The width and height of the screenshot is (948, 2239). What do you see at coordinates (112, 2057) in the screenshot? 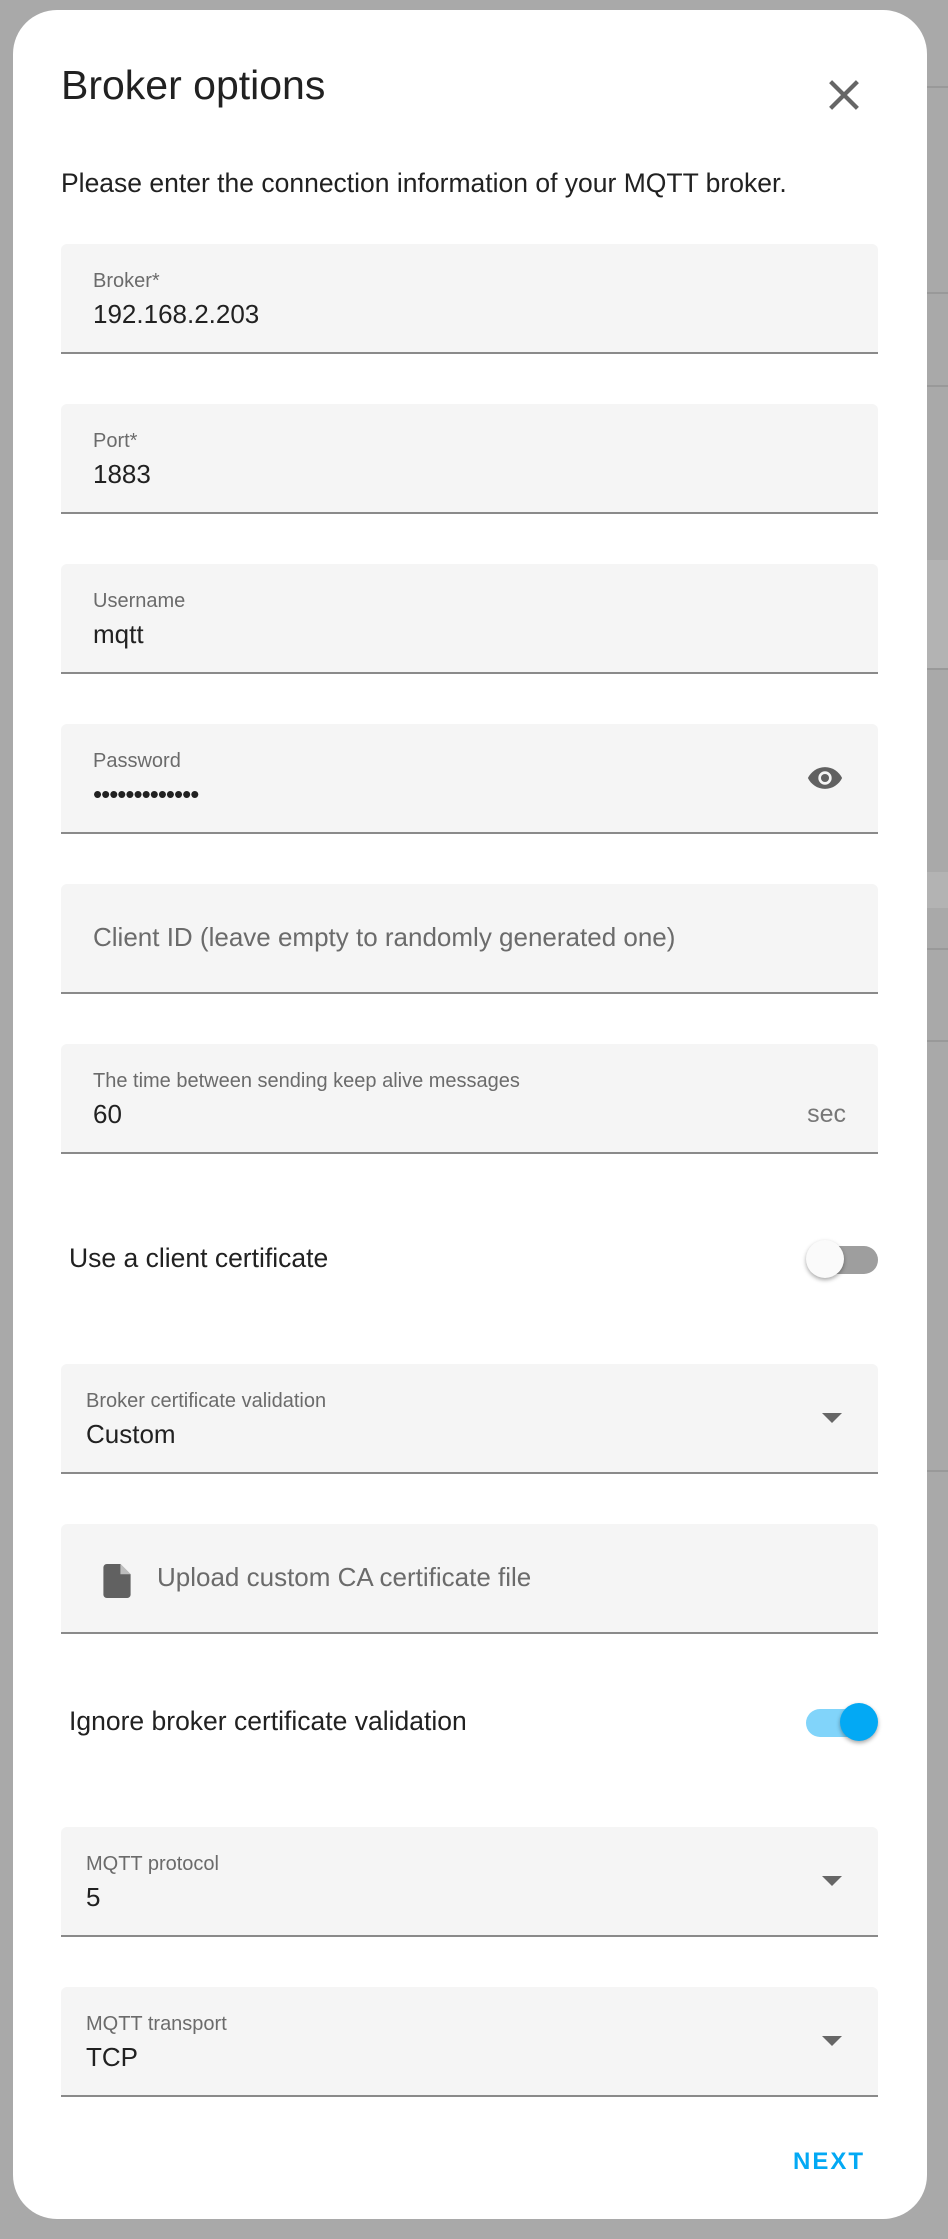
I see `mqtt-transport-value: TCP` at bounding box center [112, 2057].